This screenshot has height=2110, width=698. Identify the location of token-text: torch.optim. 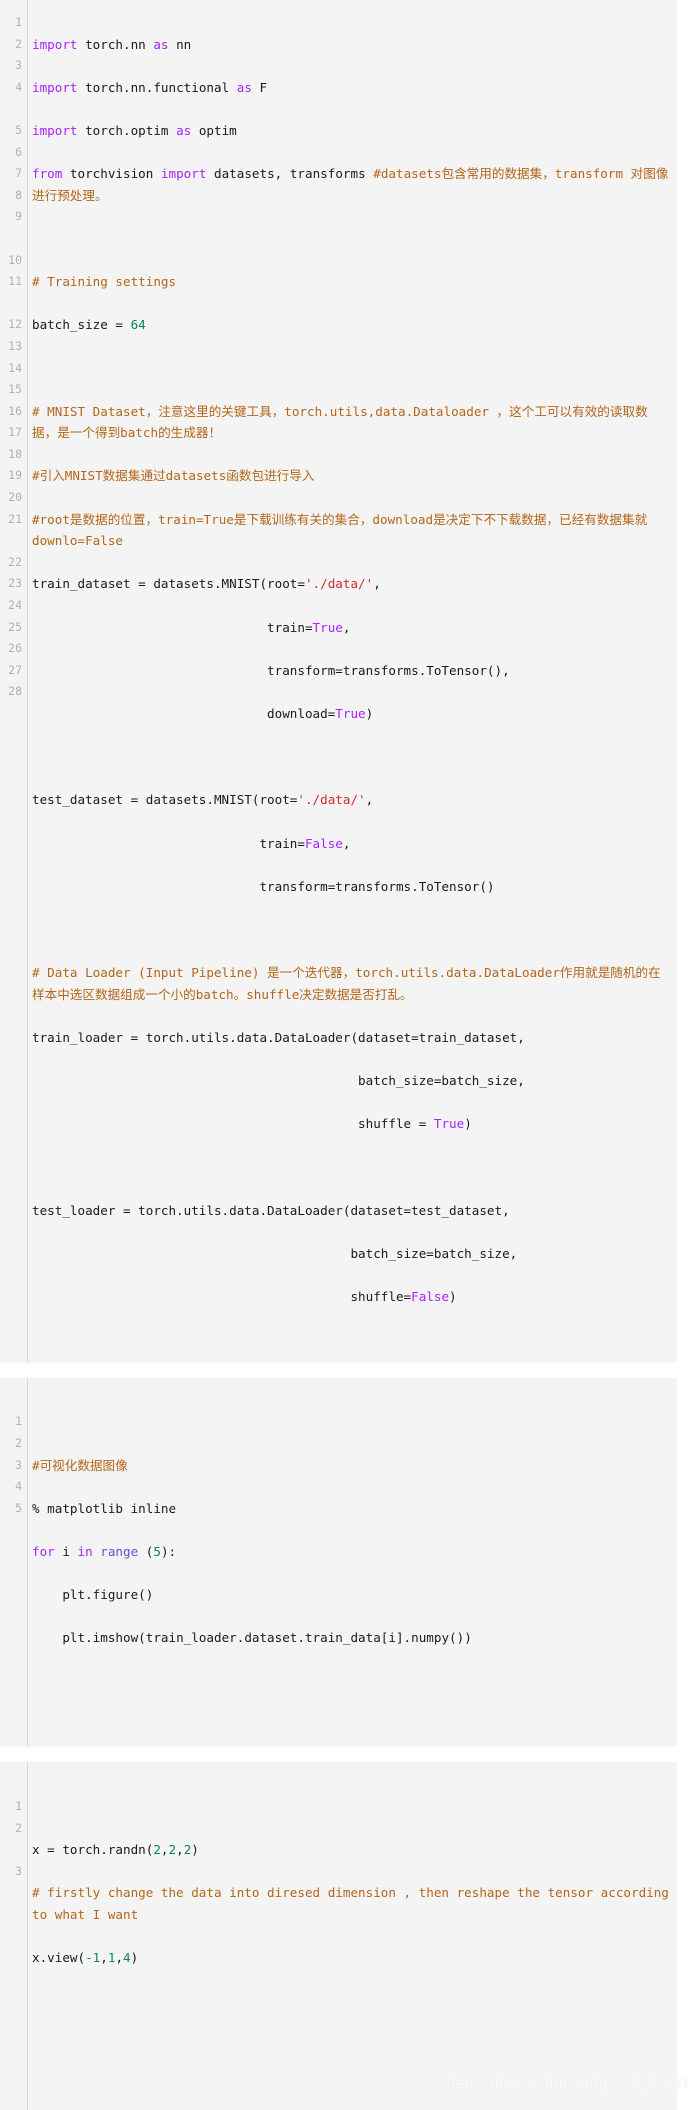
(127, 130).